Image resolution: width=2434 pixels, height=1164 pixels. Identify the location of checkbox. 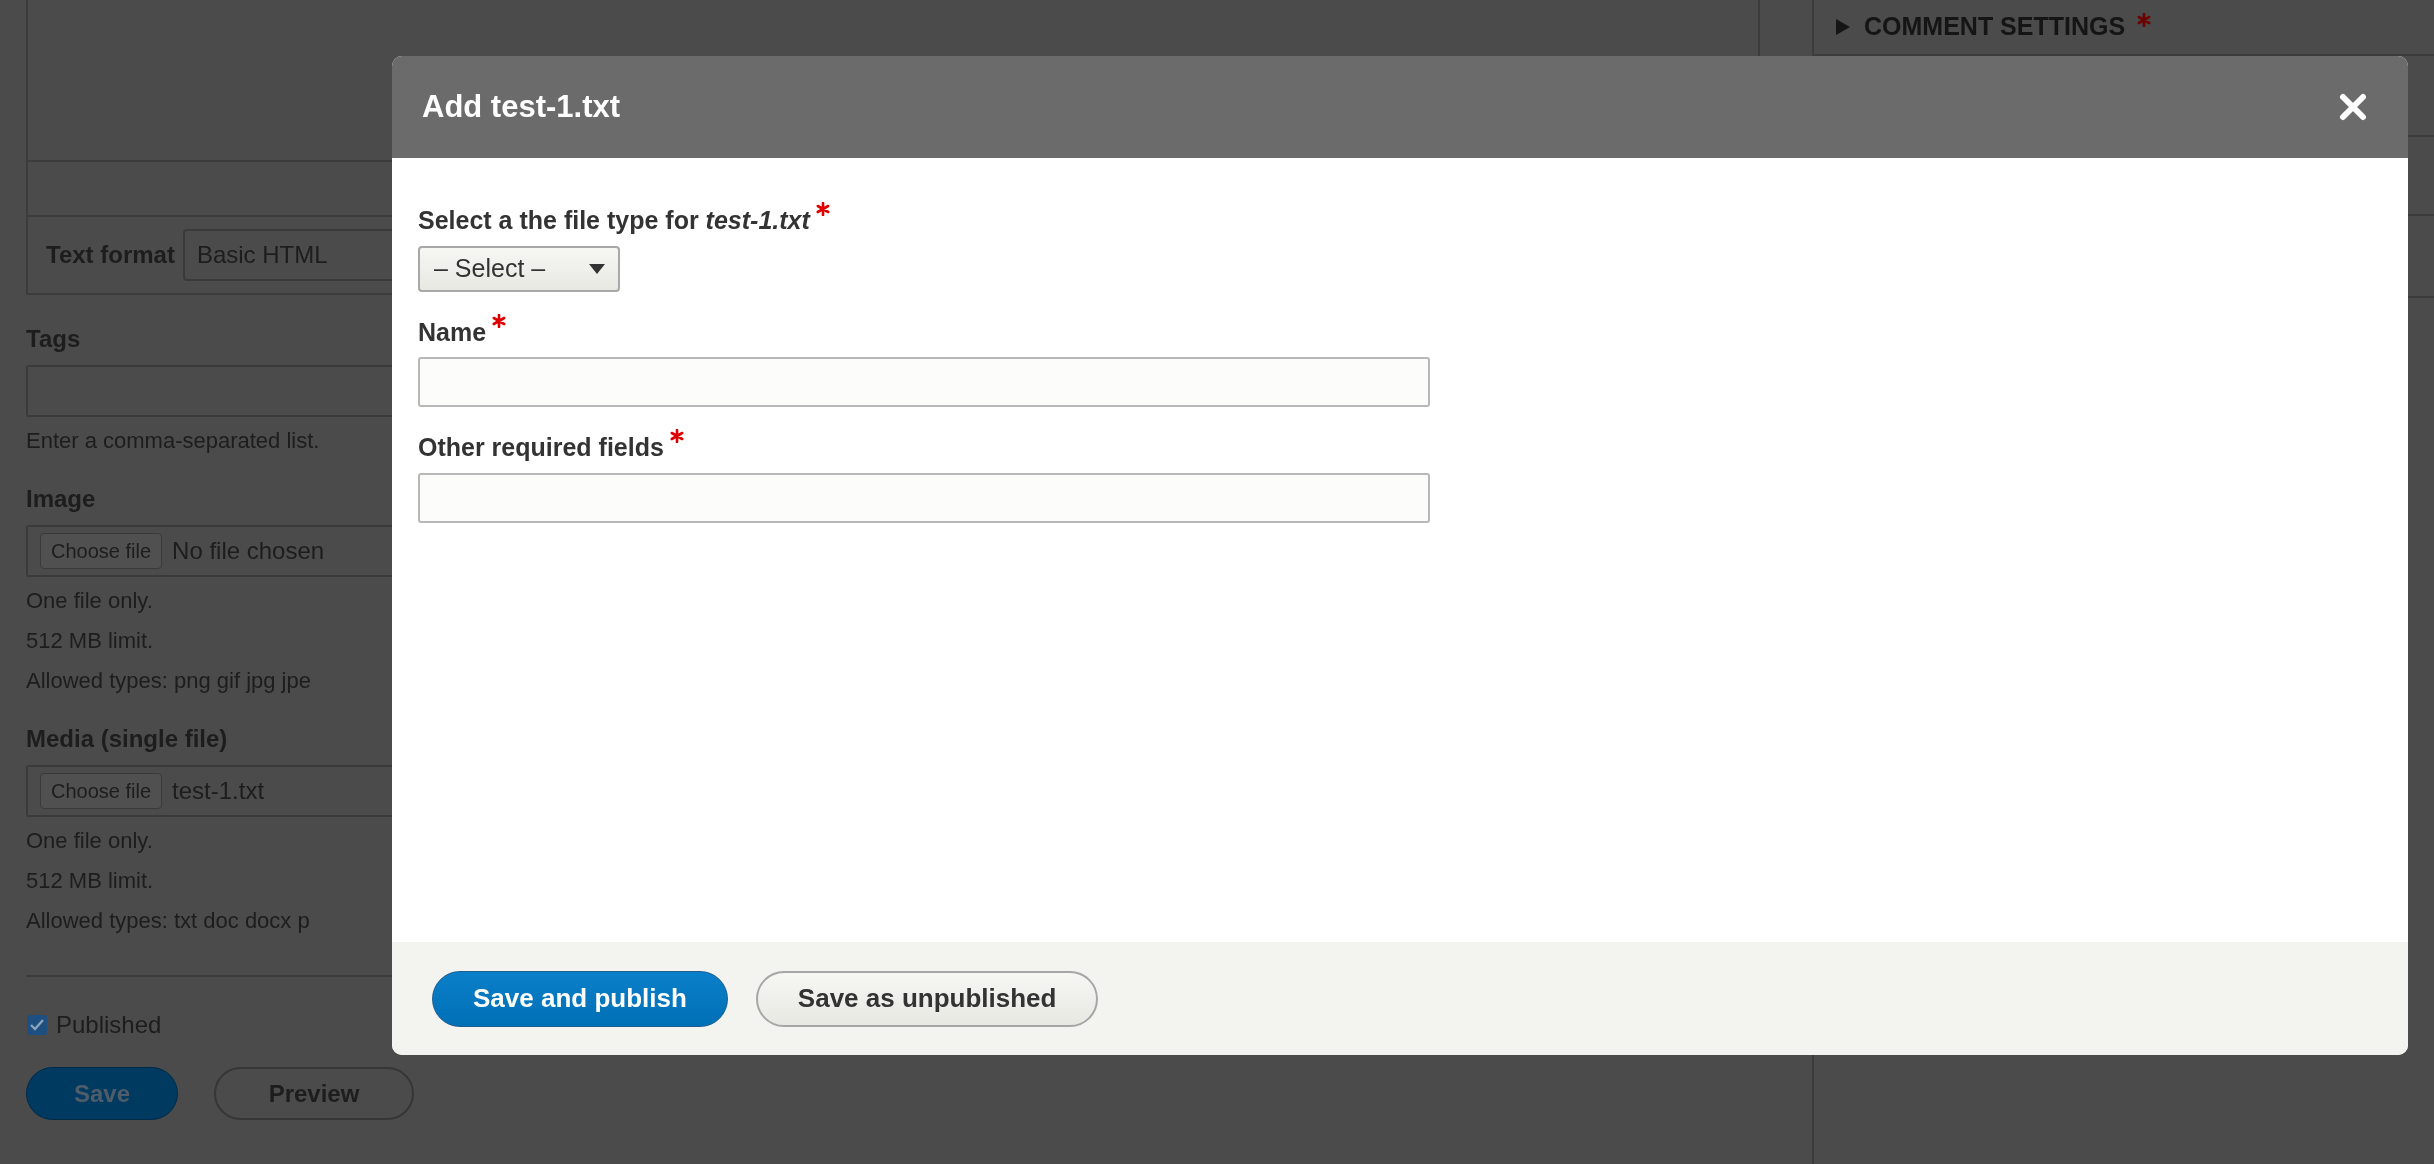
(37, 1025).